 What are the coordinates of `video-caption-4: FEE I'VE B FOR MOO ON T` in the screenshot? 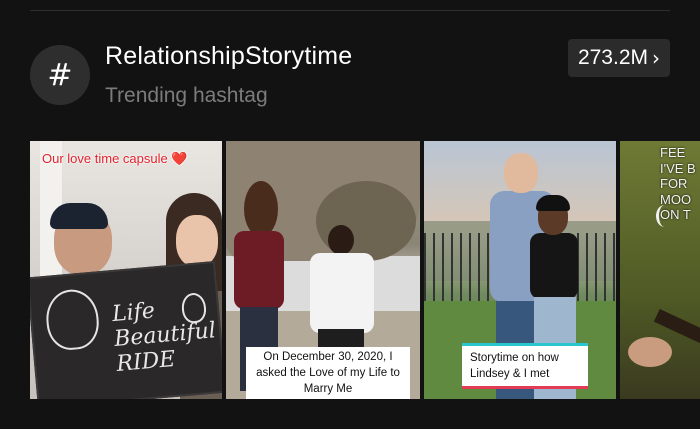 It's located at (678, 183).